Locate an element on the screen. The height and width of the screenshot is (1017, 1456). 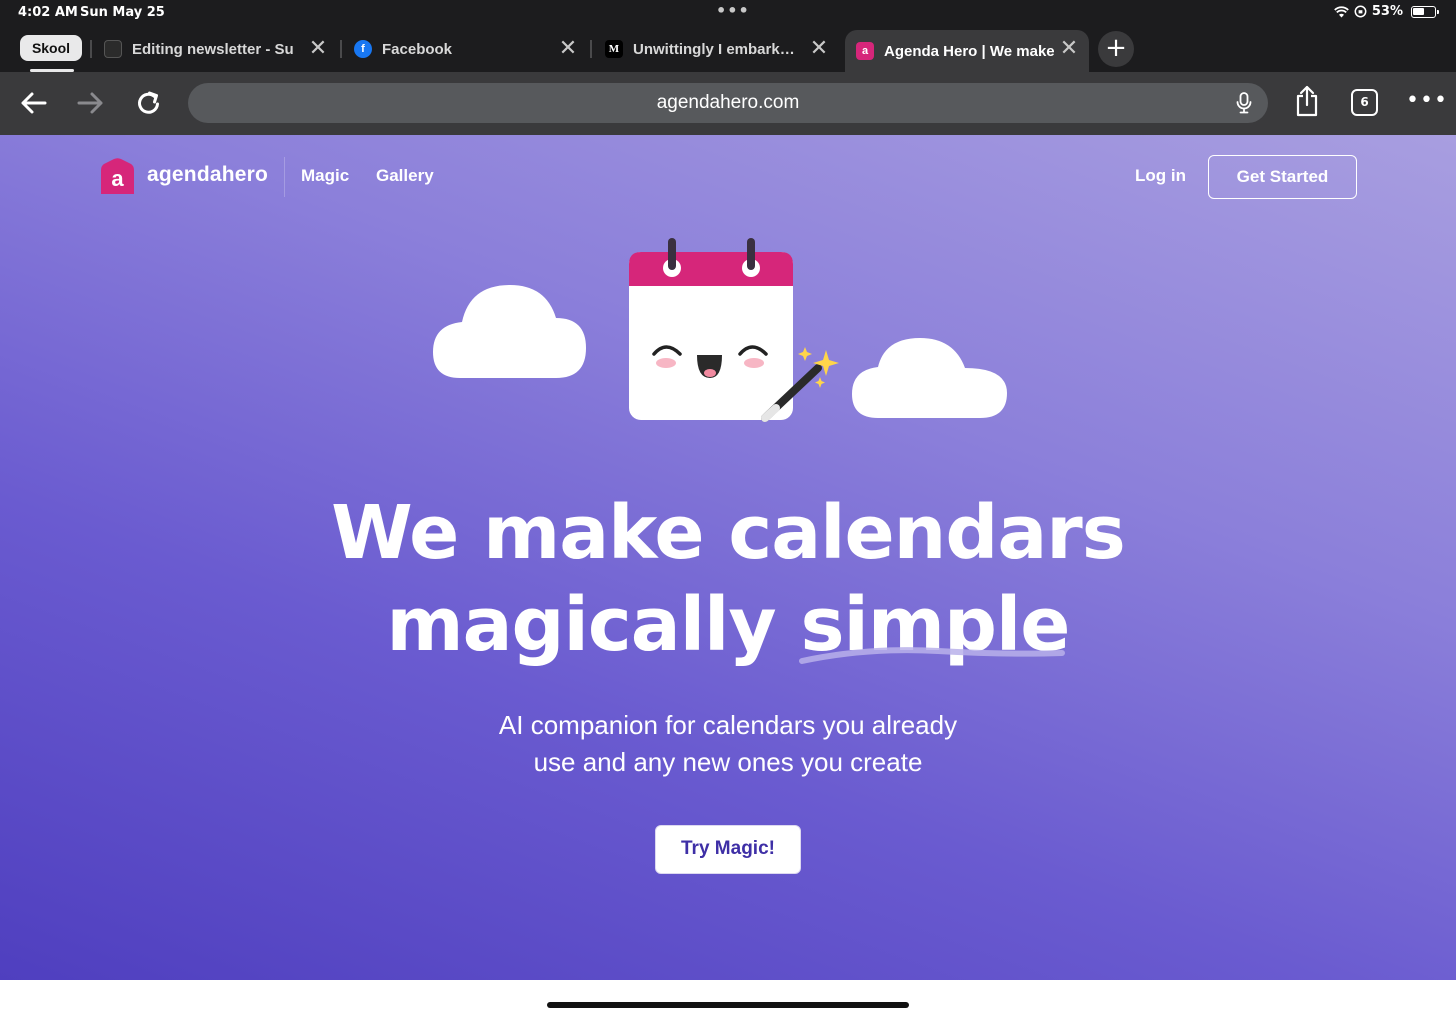
cloud-right-icon is located at coordinates (929, 378).